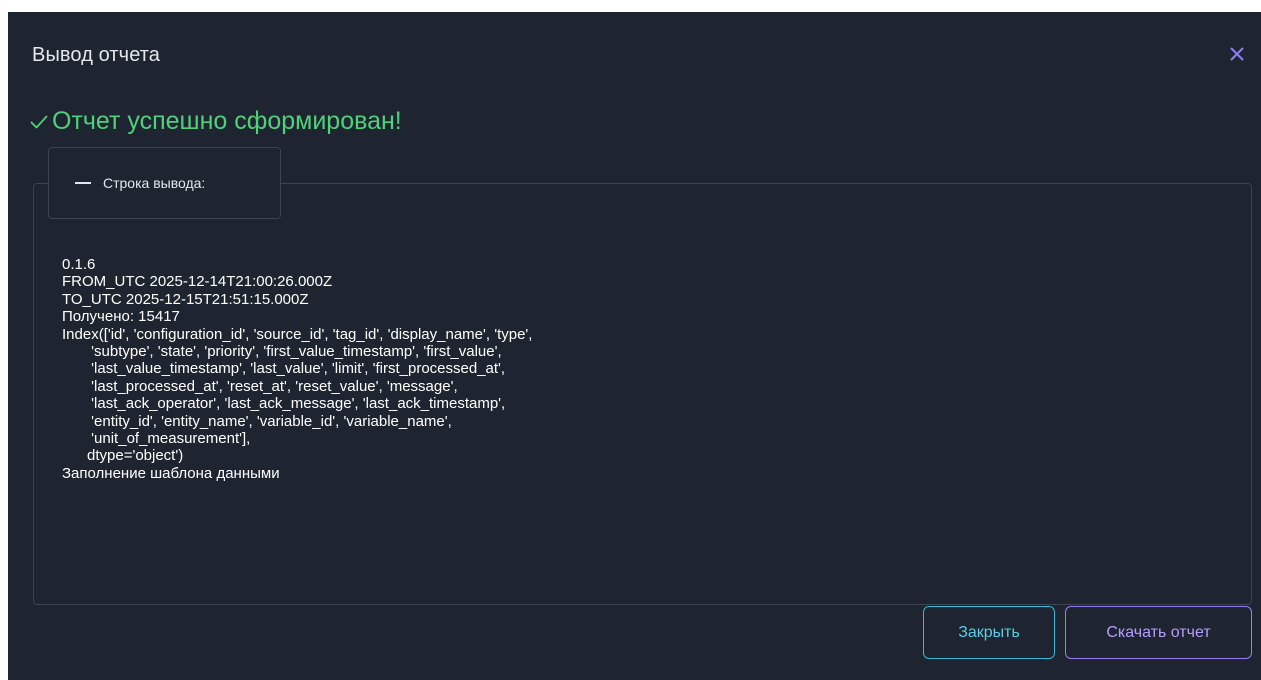 Image resolution: width=1261 pixels, height=680 pixels. Describe the element at coordinates (156, 439) in the screenshot. I see `output-line: 'unit_of_measurement'],` at that location.